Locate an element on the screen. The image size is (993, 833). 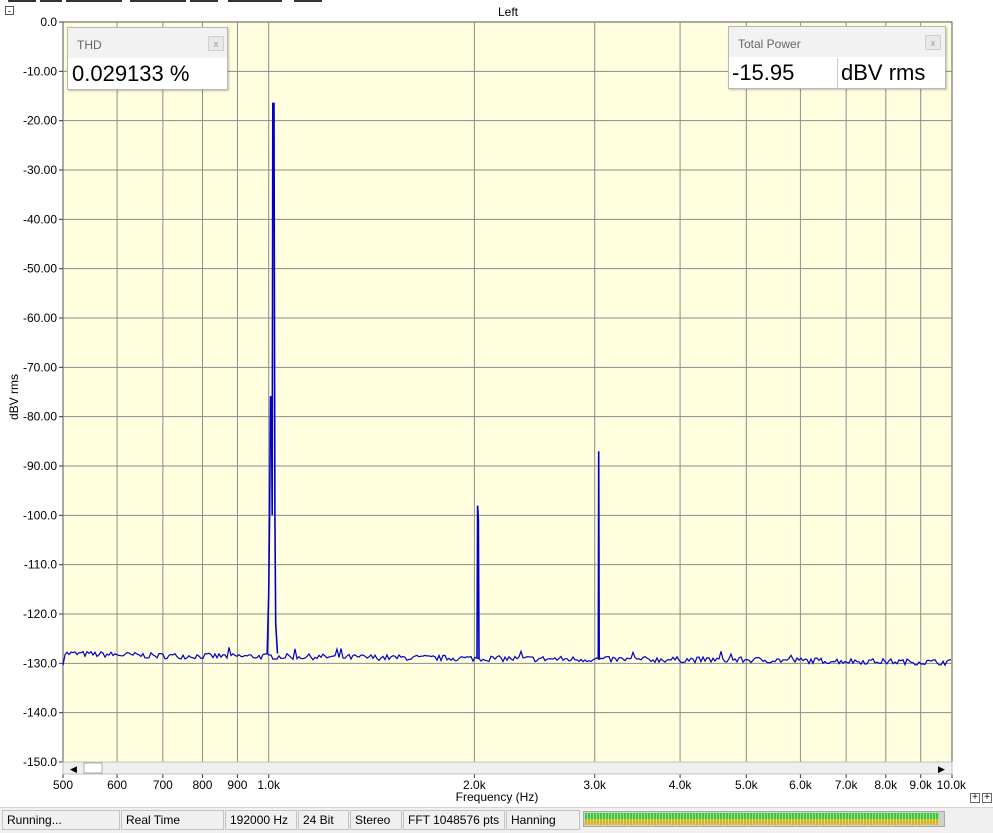
thd-panel: THD x 0.029133 % is located at coordinates (147, 58).